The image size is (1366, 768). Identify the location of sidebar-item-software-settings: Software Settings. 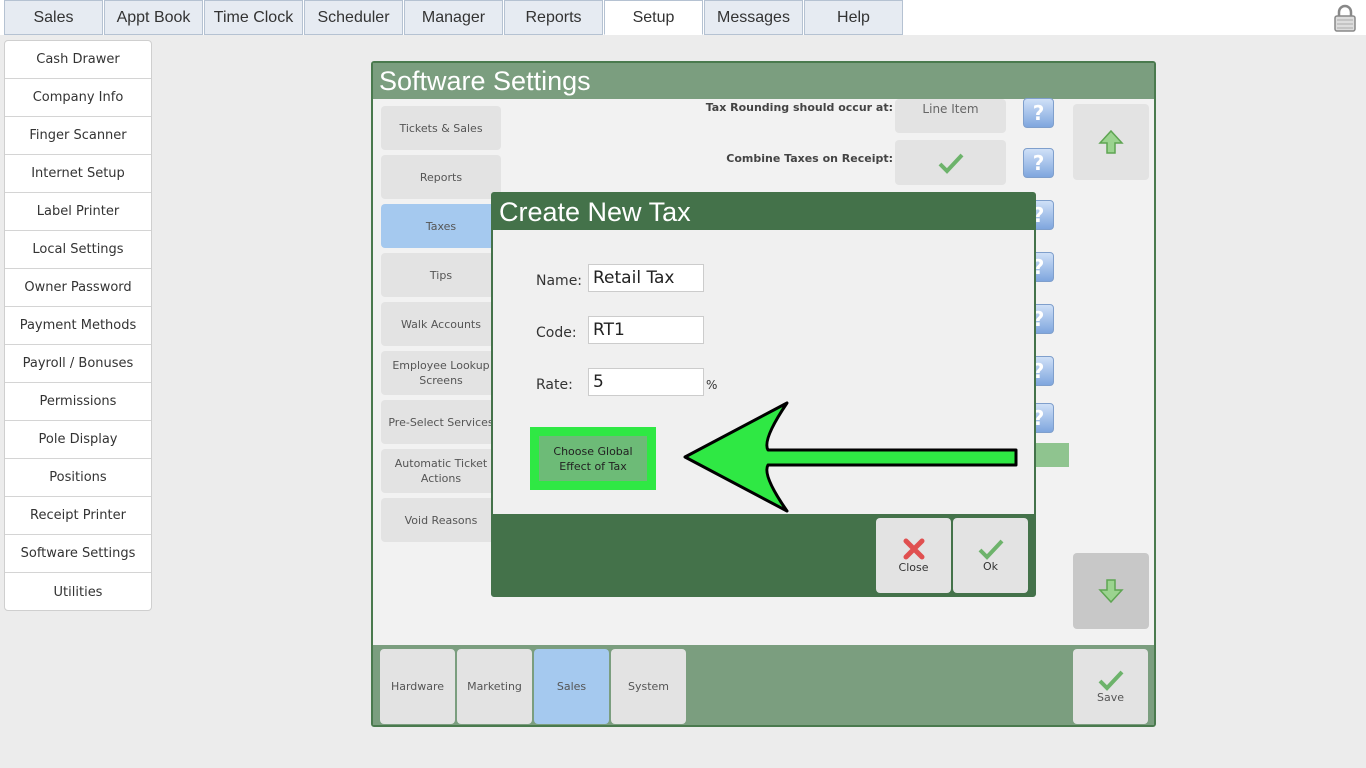
(78, 554).